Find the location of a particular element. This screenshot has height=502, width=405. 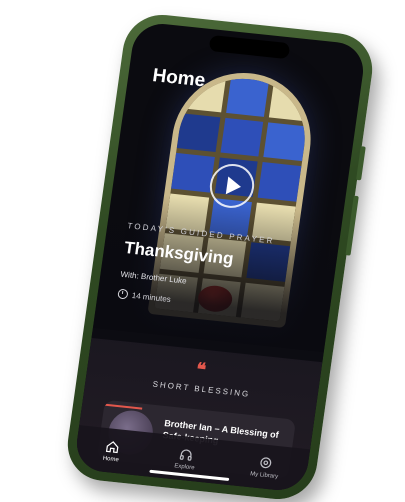

tab-my-library: My Library is located at coordinates (265, 467).